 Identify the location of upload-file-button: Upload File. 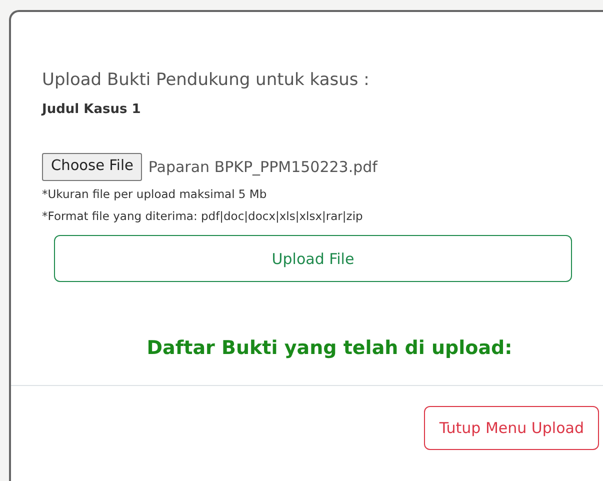
(313, 258).